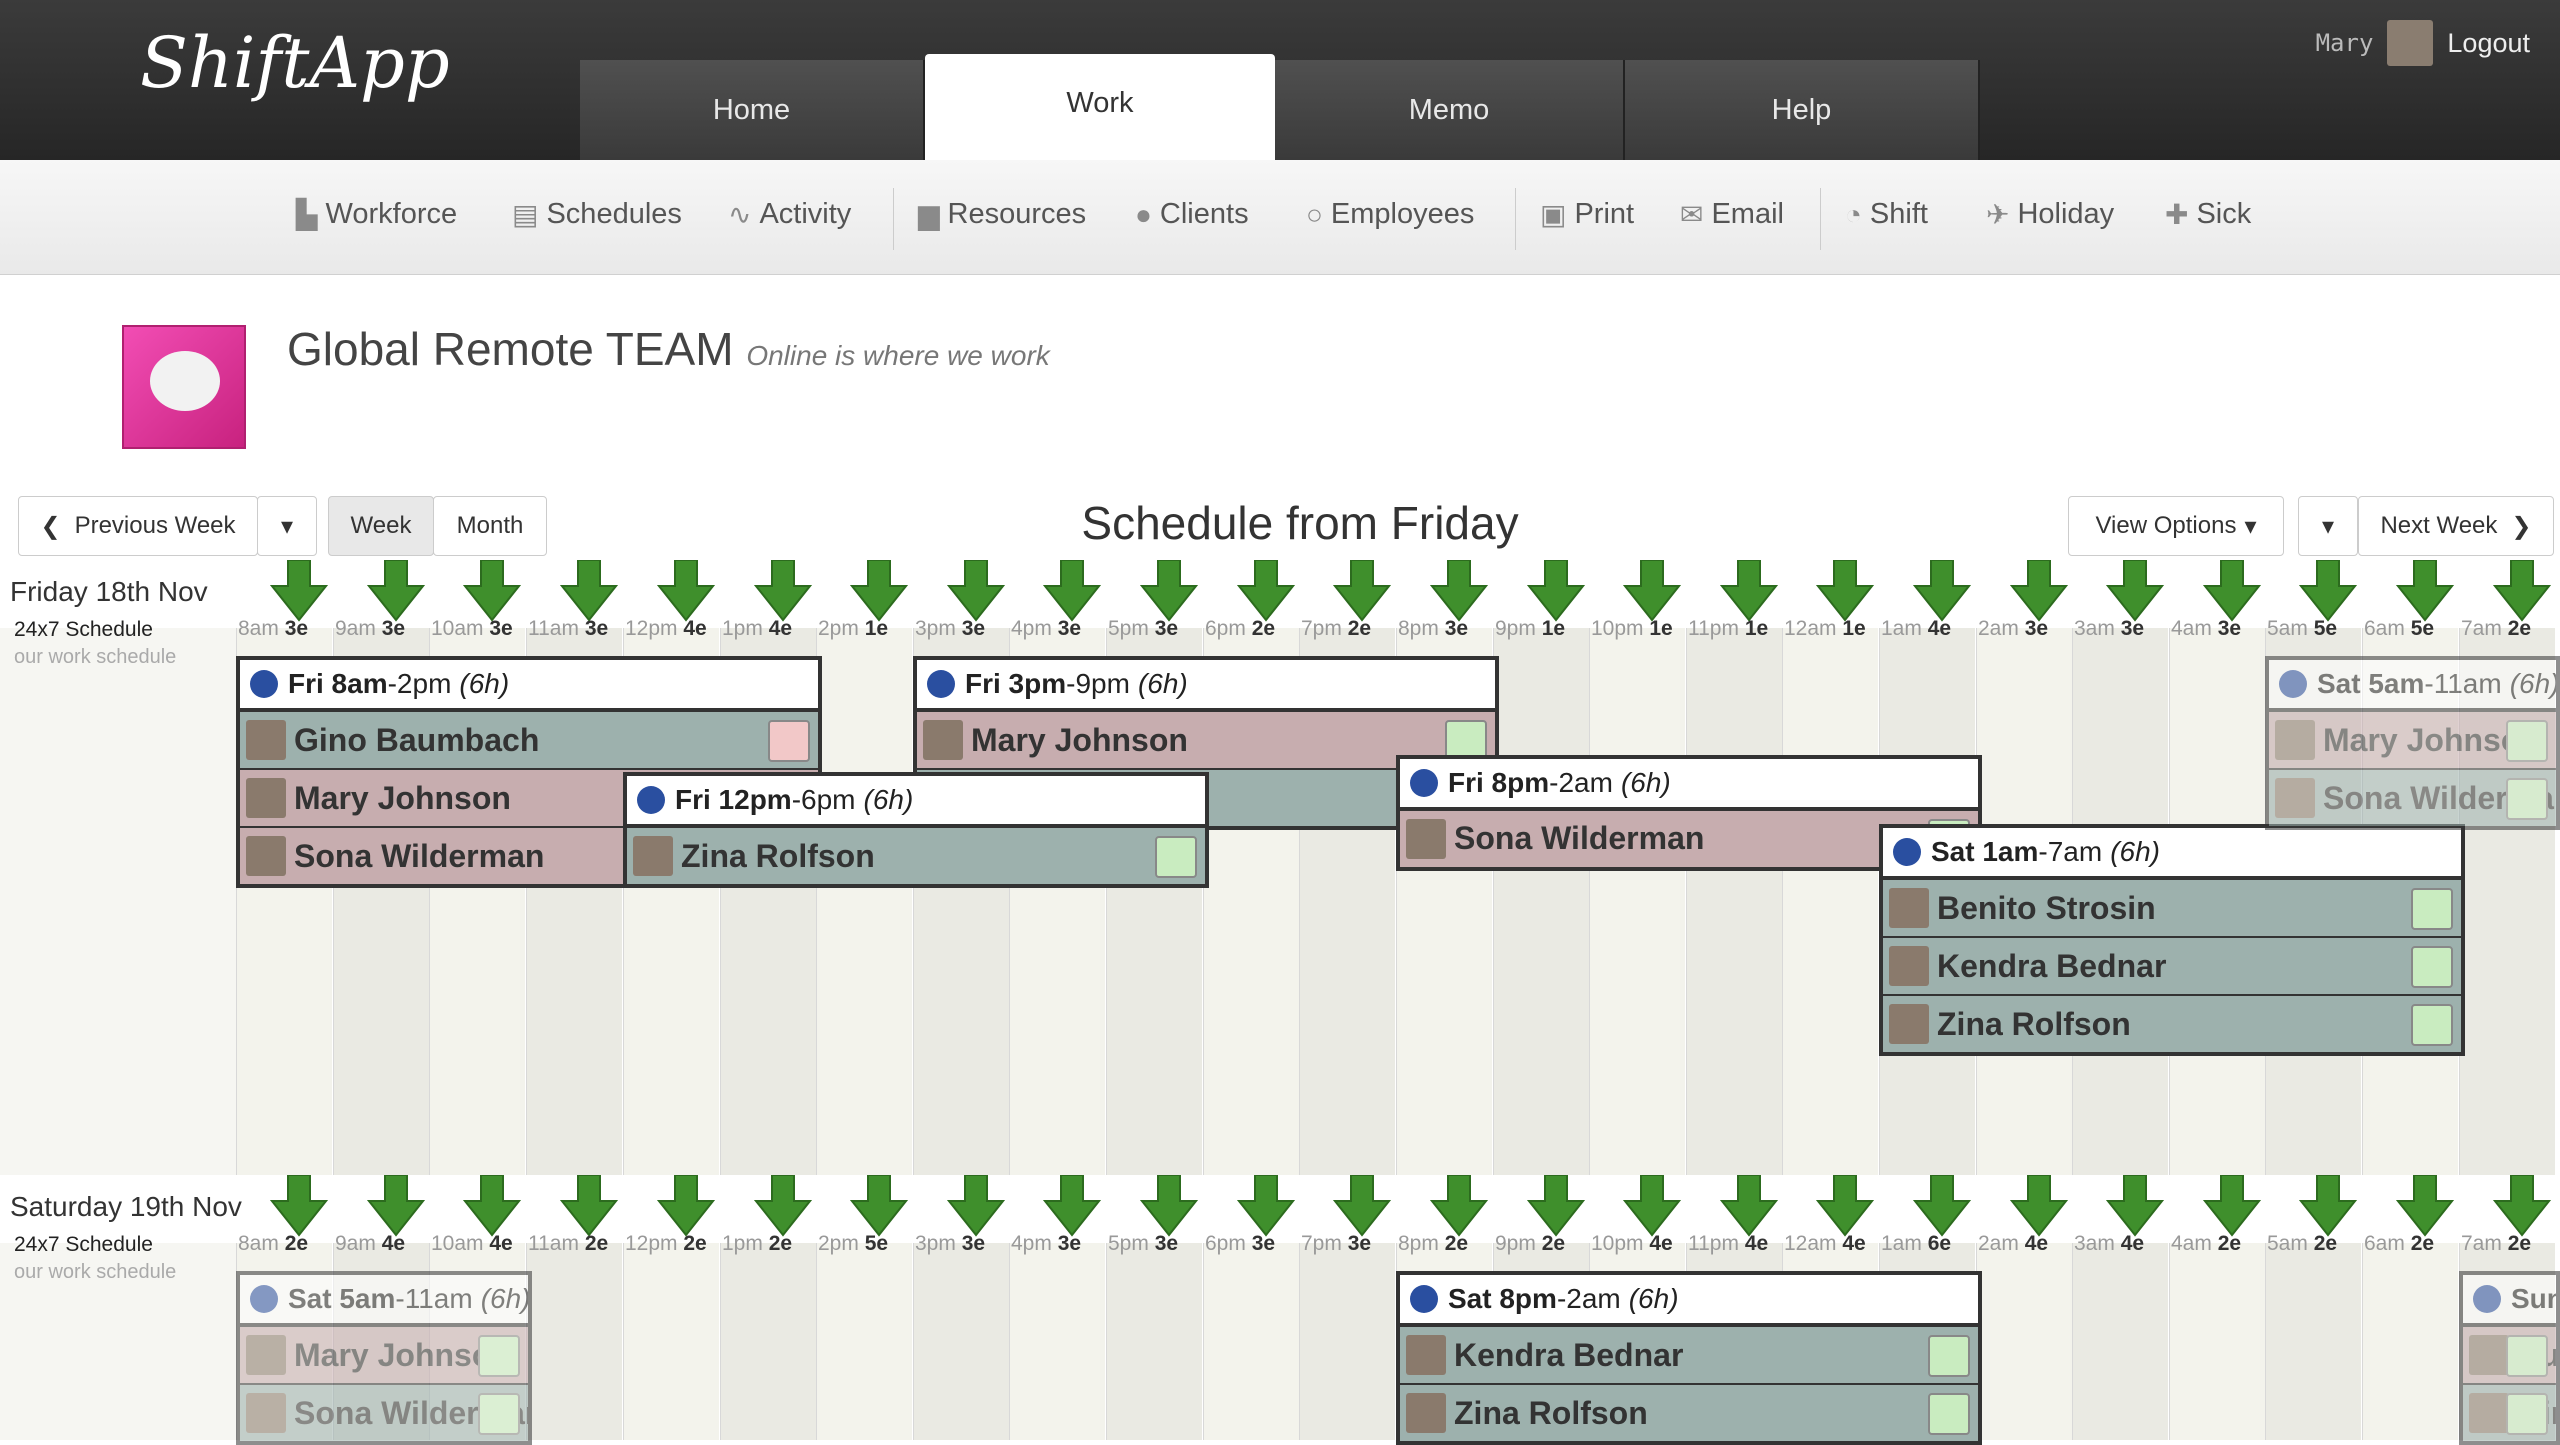 The width and height of the screenshot is (2560, 1445). What do you see at coordinates (2456, 526) in the screenshot?
I see `next-week-button: Next Week ❯` at bounding box center [2456, 526].